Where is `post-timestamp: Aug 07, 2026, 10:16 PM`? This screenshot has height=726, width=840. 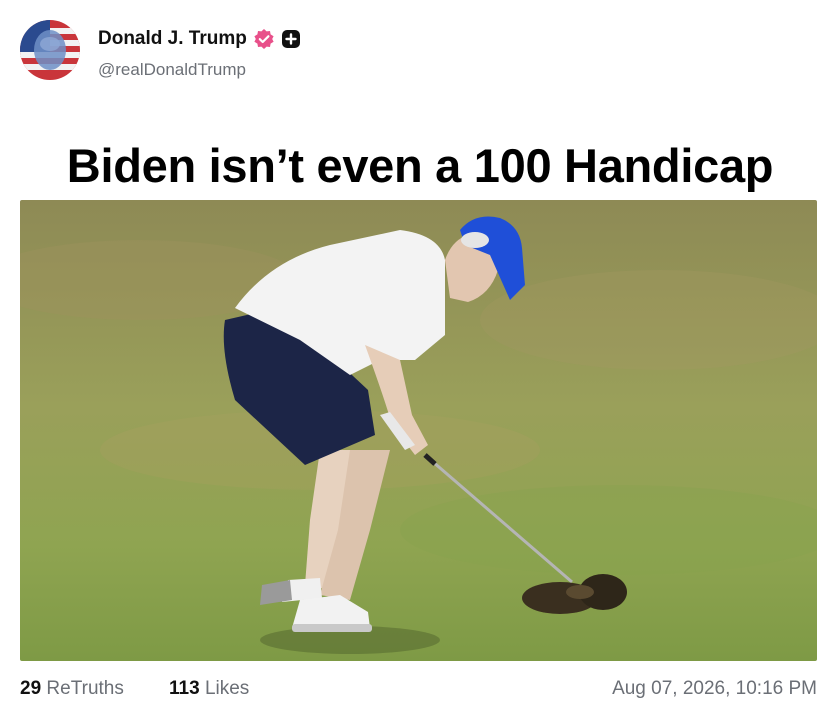
post-timestamp: Aug 07, 2026, 10:16 PM is located at coordinates (714, 689).